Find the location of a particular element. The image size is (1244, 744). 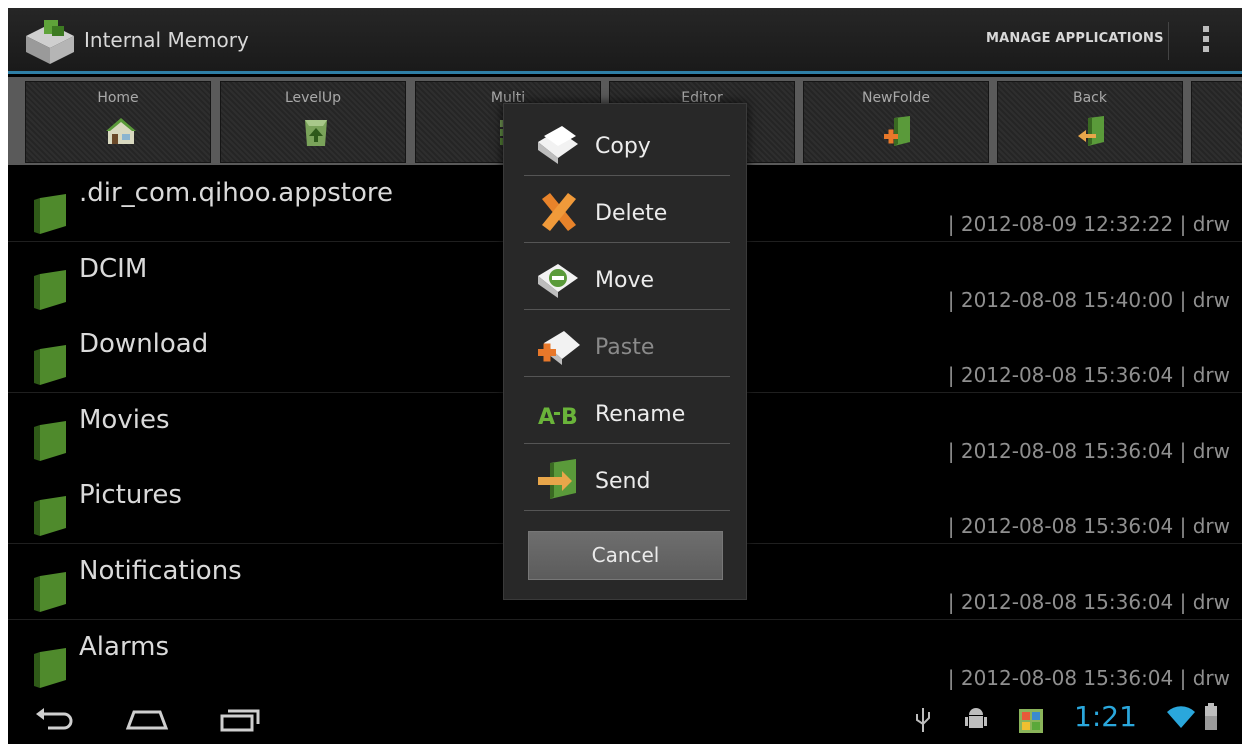

copy-menu-item: Copy is located at coordinates (627, 143).